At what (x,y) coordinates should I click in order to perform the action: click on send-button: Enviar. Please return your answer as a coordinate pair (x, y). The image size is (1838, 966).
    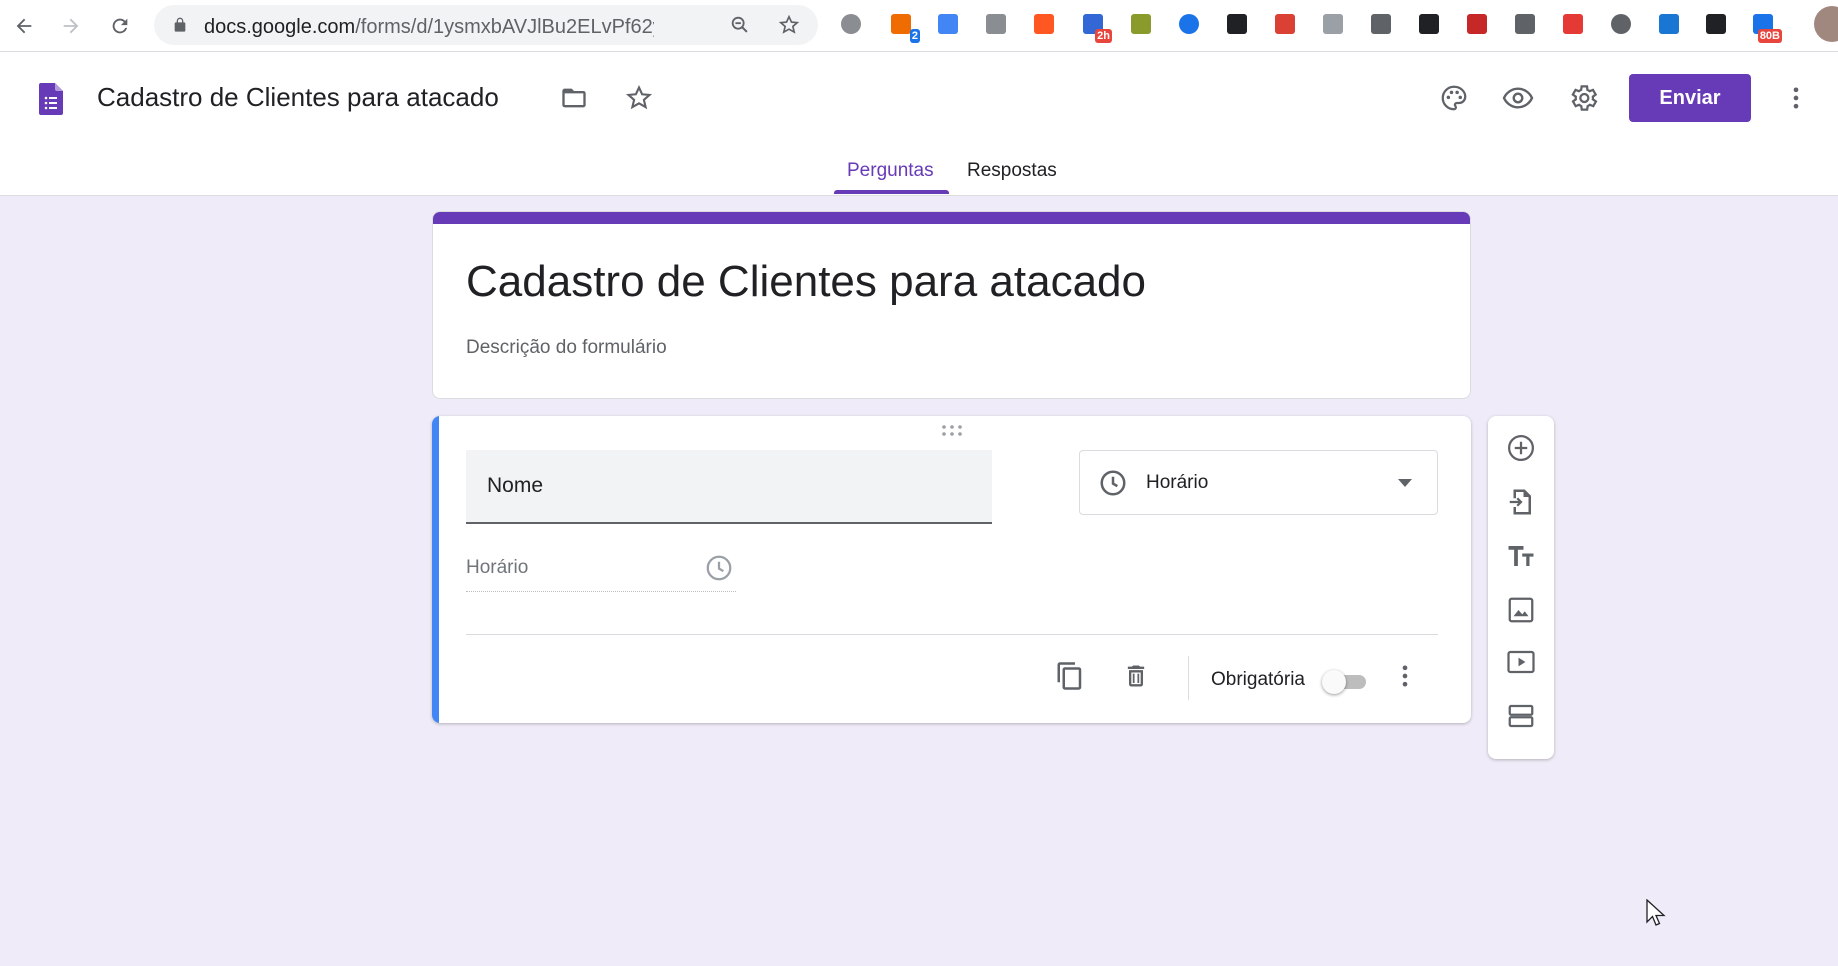
    Looking at the image, I should click on (1690, 98).